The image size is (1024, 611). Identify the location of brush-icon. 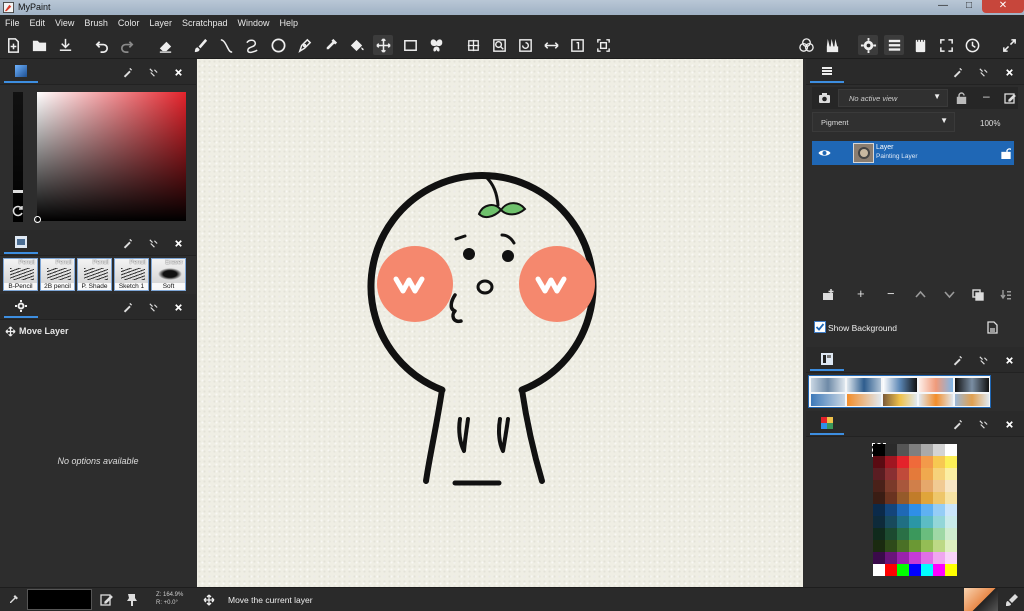
(200, 45).